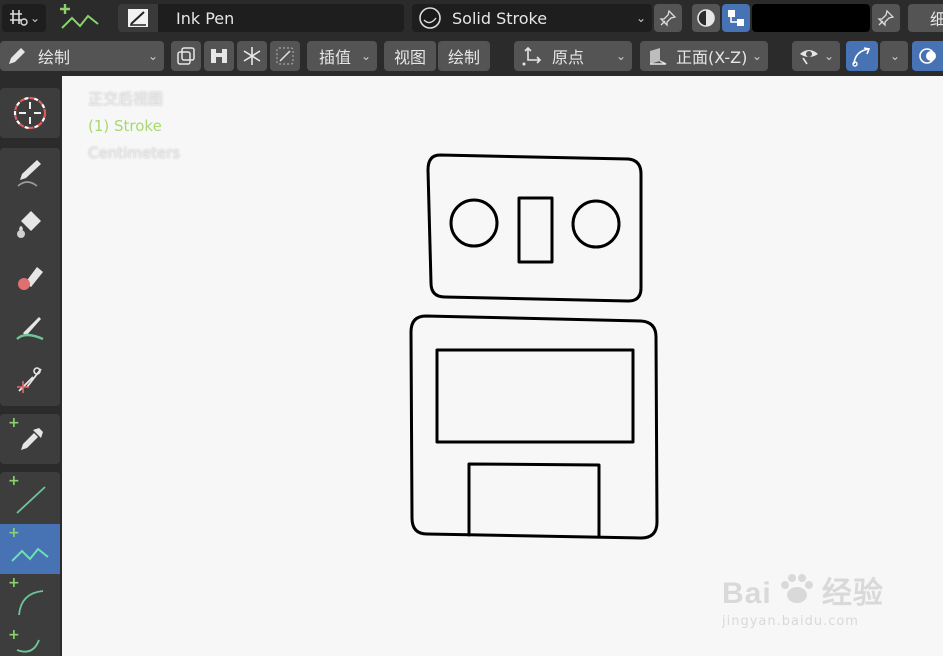 This screenshot has width=943, height=656. I want to click on robot-nose-stroke, so click(535, 230).